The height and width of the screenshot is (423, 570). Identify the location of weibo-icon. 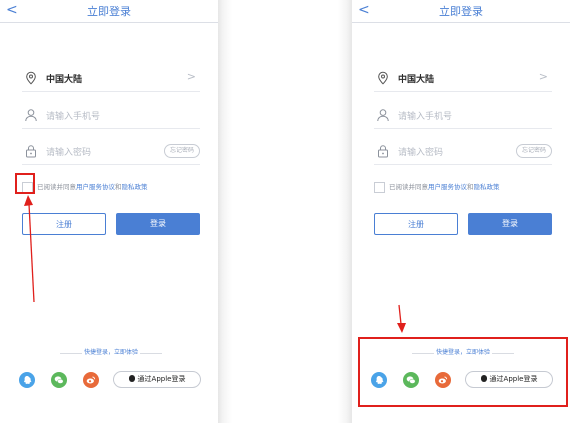
(91, 380).